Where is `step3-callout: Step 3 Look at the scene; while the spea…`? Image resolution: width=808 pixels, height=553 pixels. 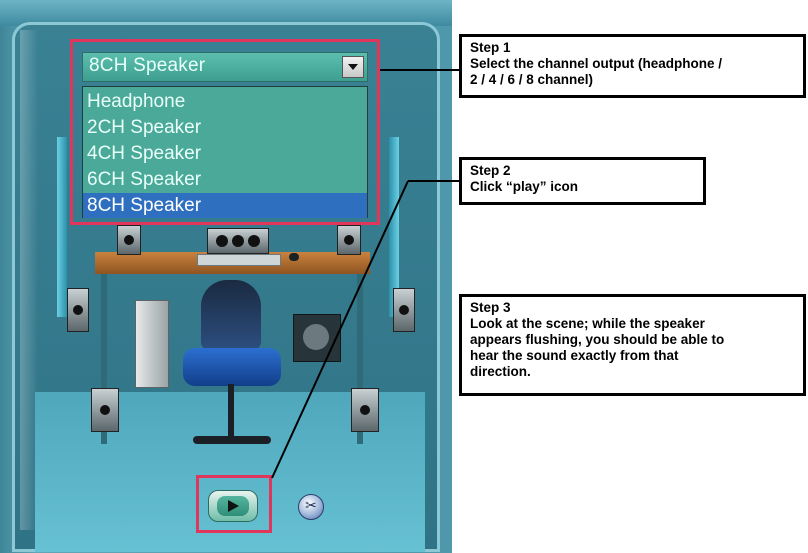
step3-callout: Step 3 Look at the scene; while the spea… is located at coordinates (632, 345).